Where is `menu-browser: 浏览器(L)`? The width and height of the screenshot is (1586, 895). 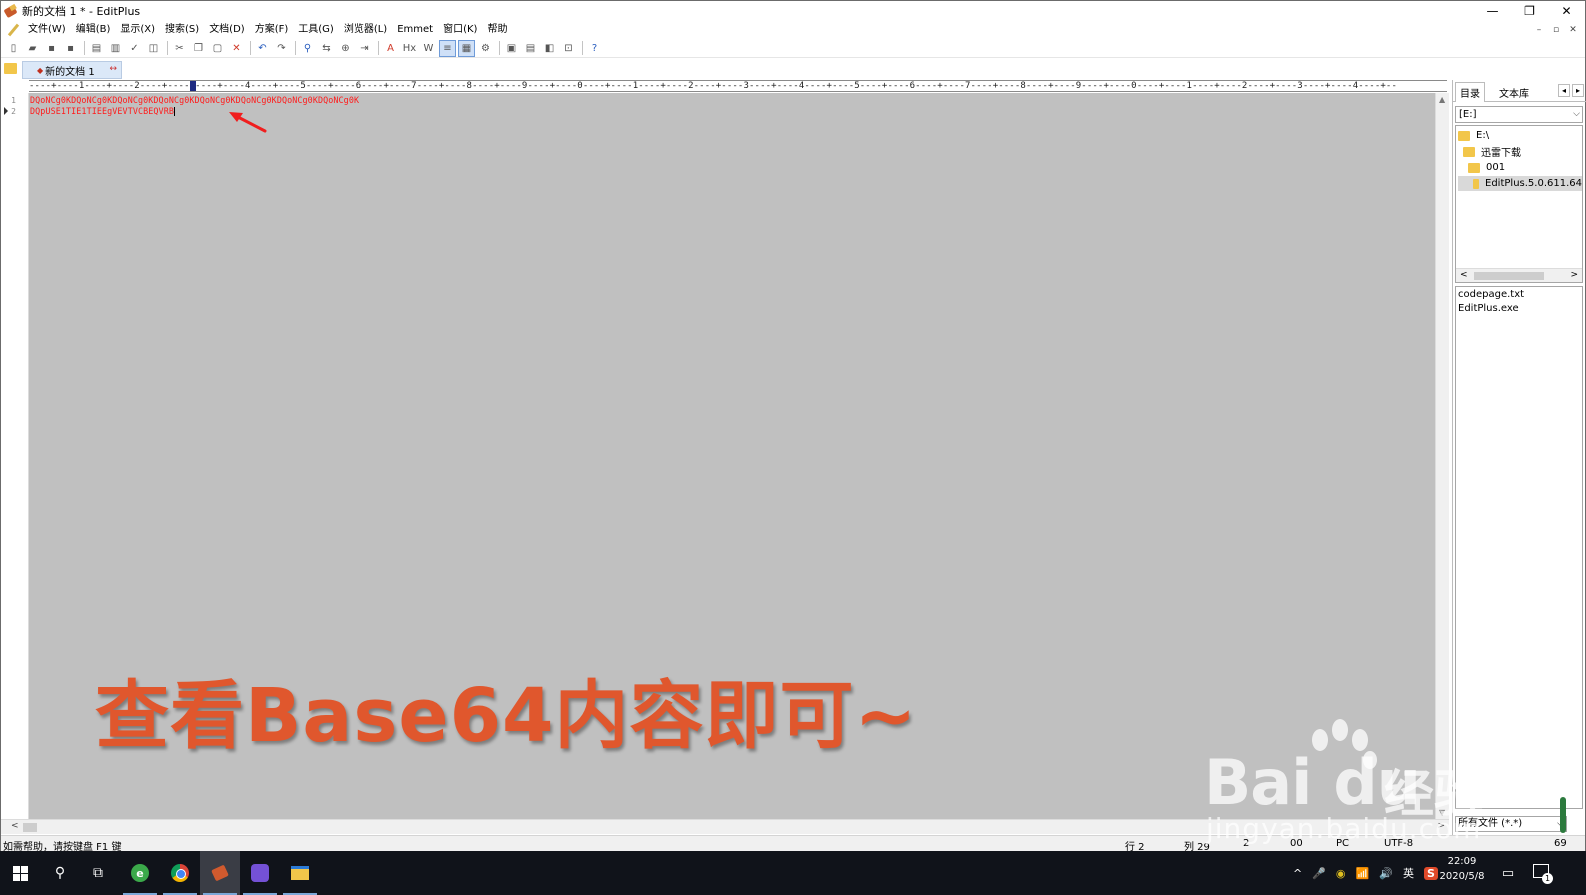 menu-browser: 浏览器(L) is located at coordinates (365, 29).